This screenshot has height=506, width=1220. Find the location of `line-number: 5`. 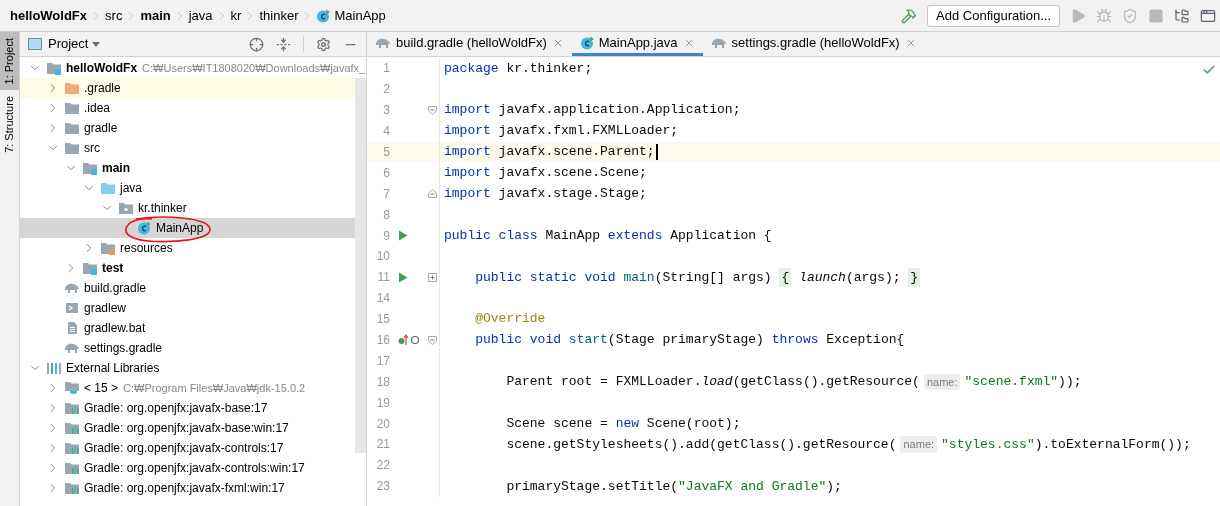

line-number: 5 is located at coordinates (386, 152).